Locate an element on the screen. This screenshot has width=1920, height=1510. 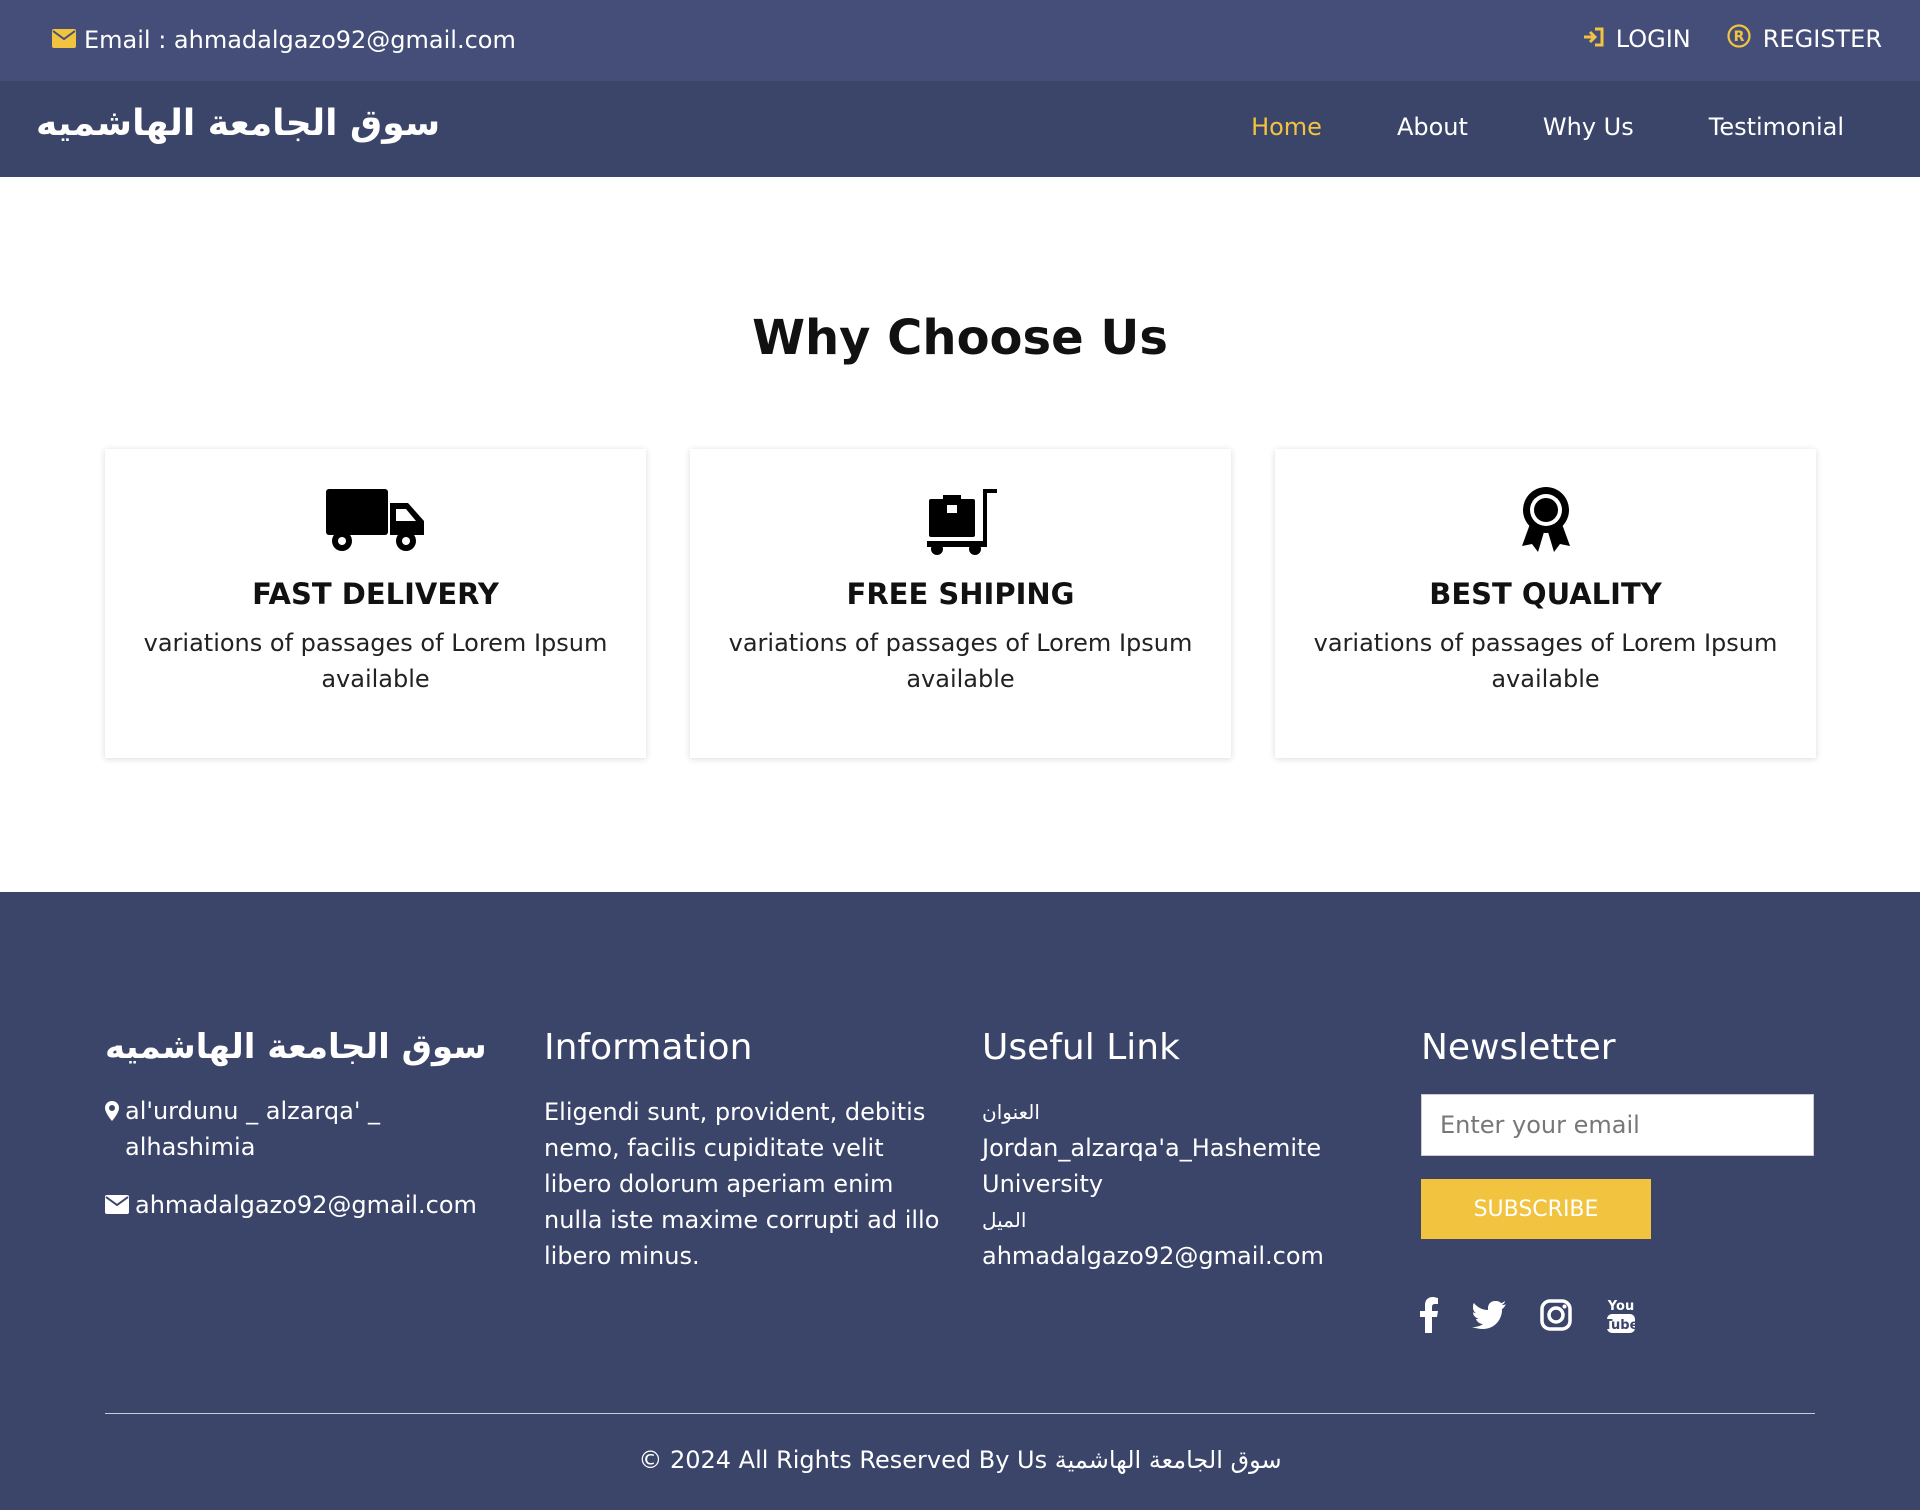
nav-menu: Home About Why Us Testimonial is located at coordinates (1547, 127).